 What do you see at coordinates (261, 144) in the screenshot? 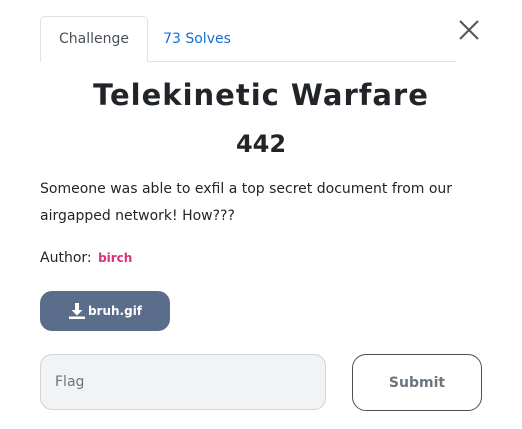
I see `challenge-points: 442` at bounding box center [261, 144].